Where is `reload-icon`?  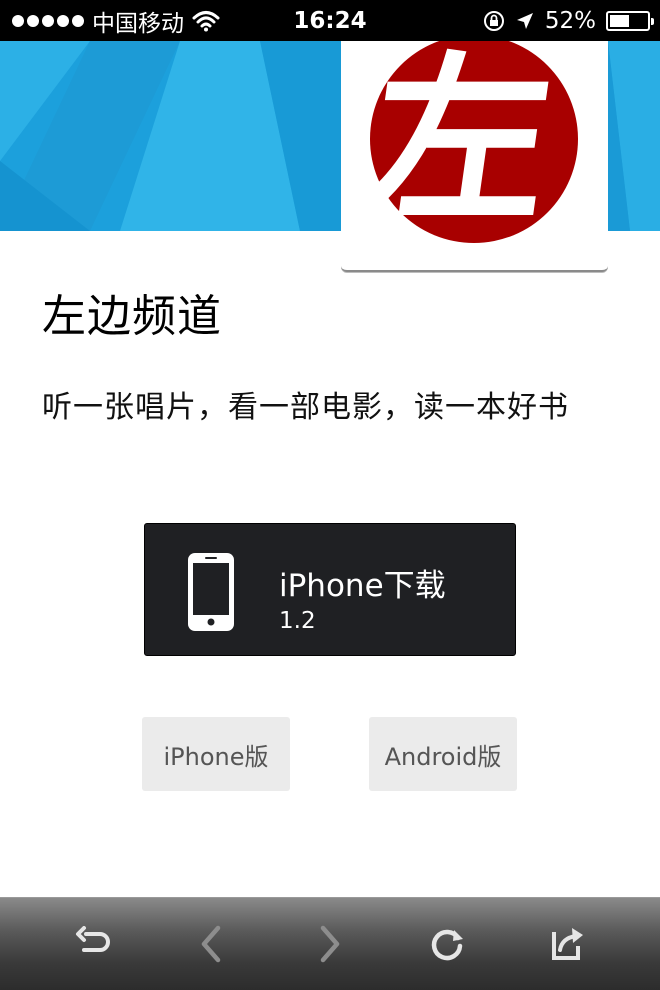
reload-icon is located at coordinates (447, 945).